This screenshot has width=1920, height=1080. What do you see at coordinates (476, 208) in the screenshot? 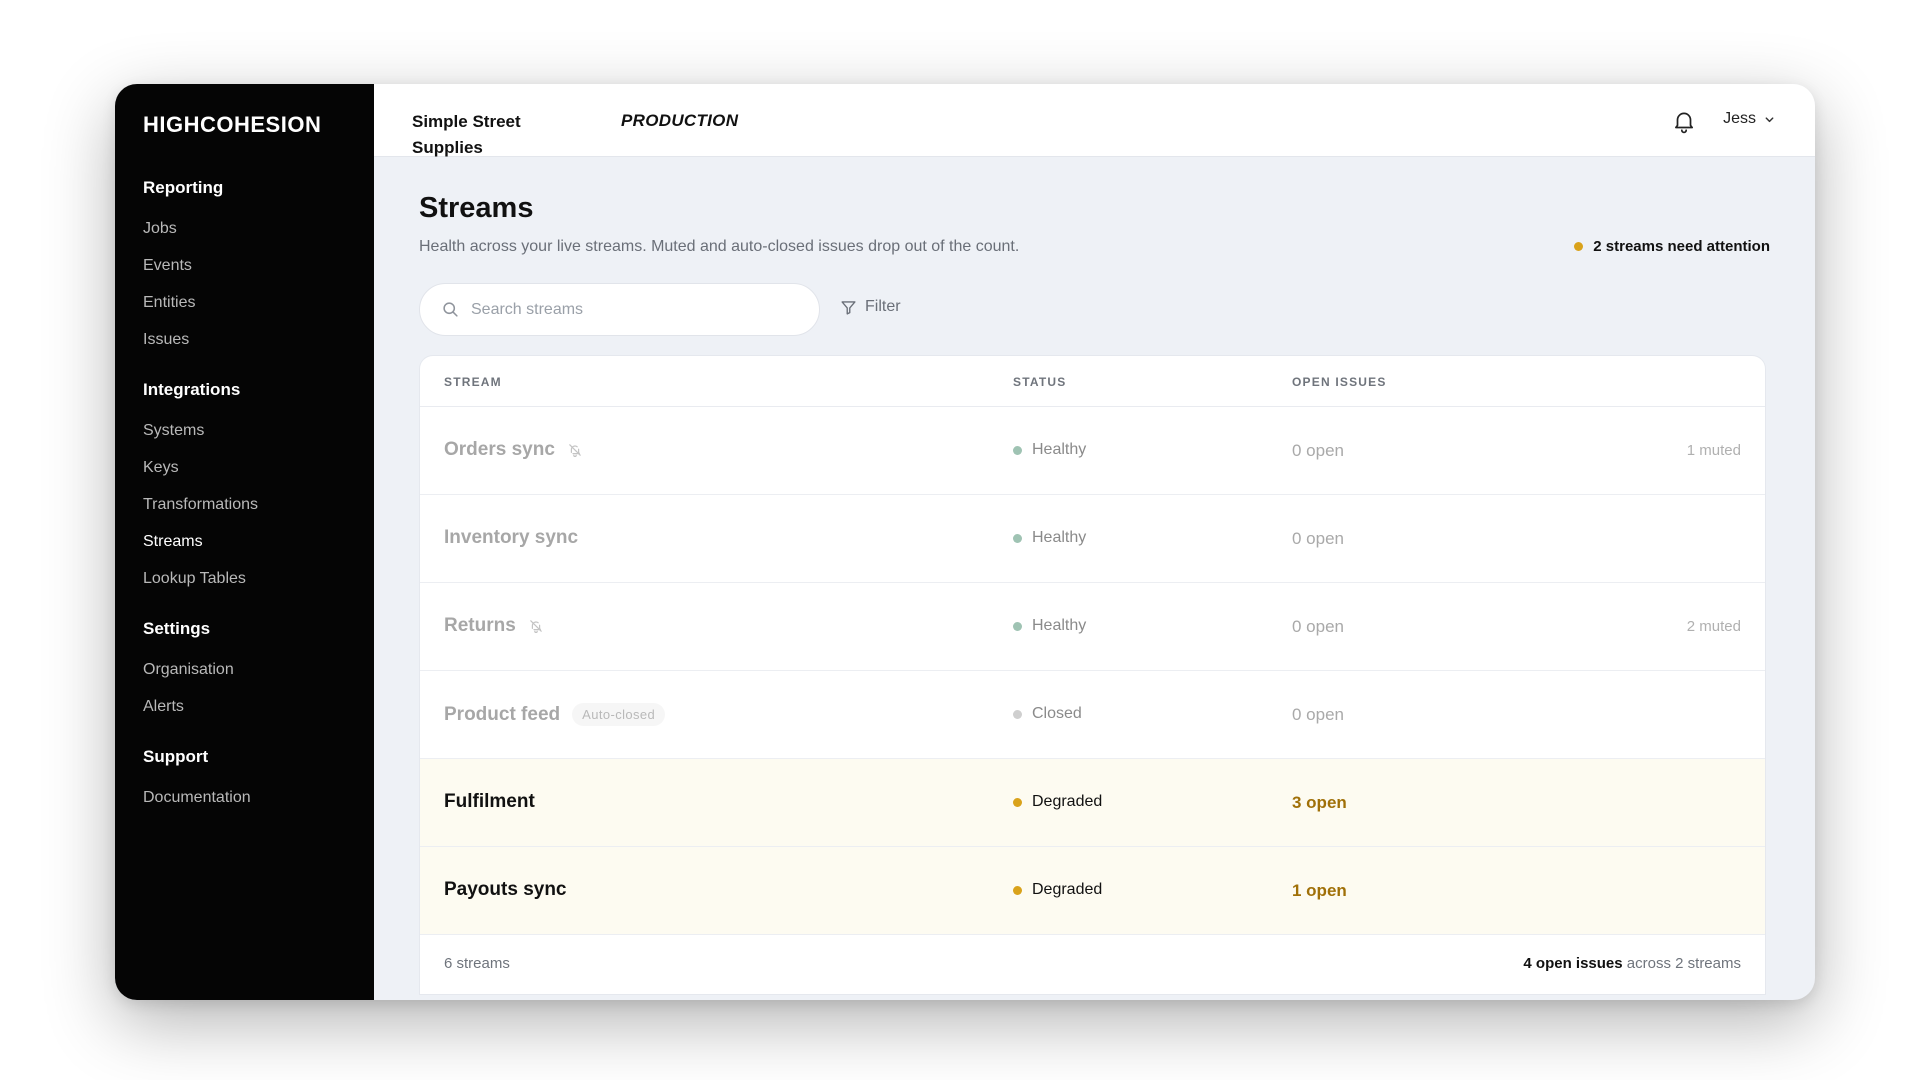
I see `page-title: Streams` at bounding box center [476, 208].